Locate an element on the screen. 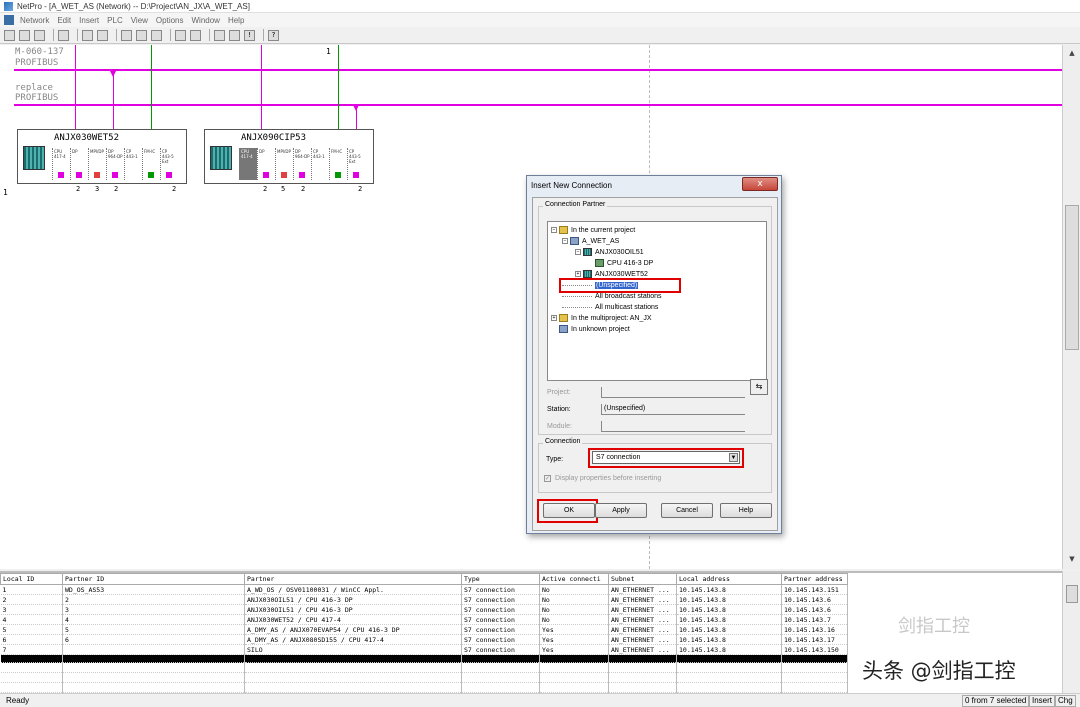 Image resolution: width=1080 pixels, height=707 pixels. paste-icon is located at coordinates (102, 35).